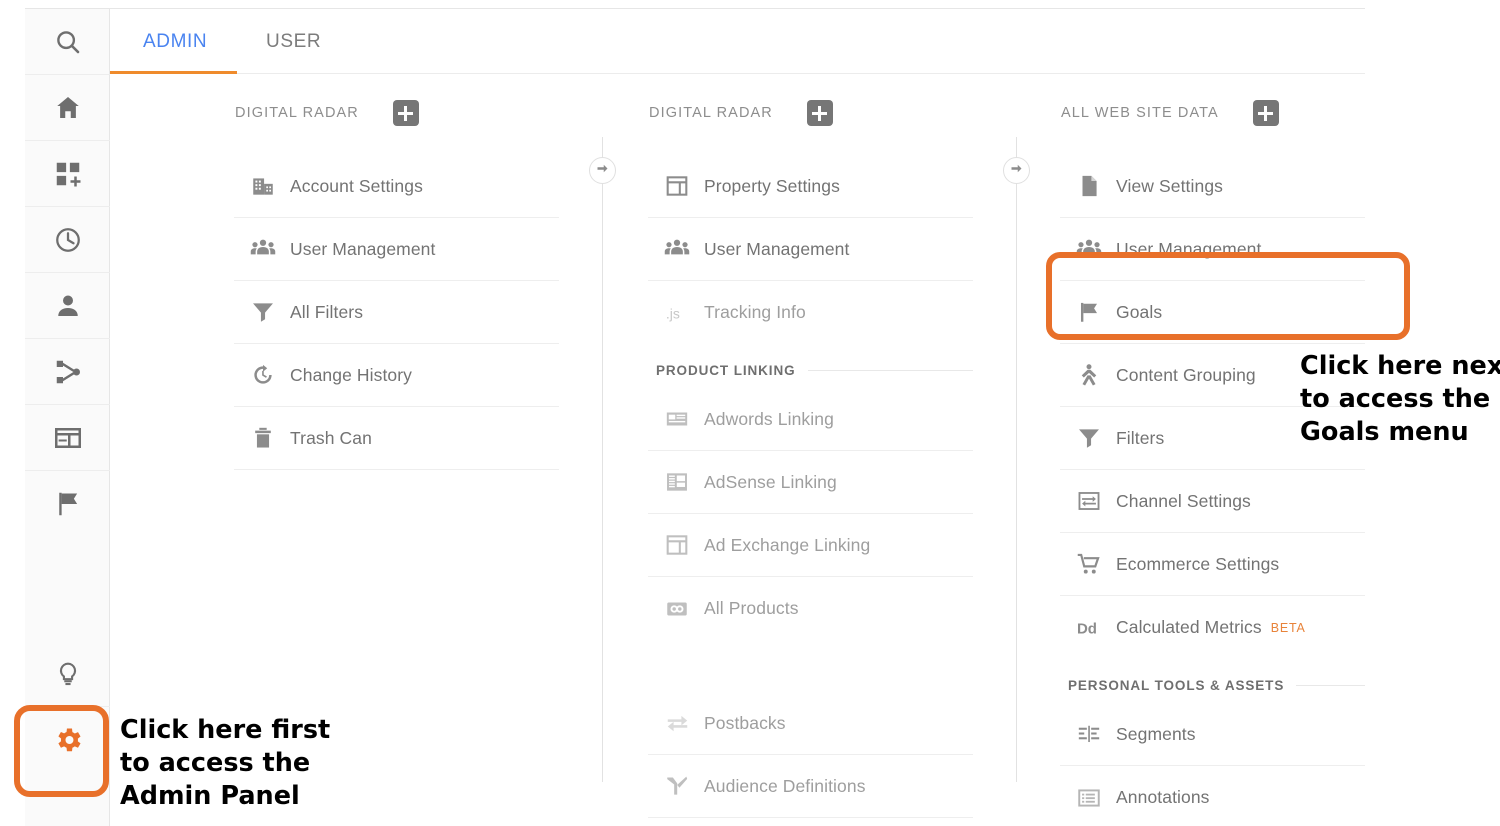 The height and width of the screenshot is (826, 1500). Describe the element at coordinates (210, 796) in the screenshot. I see `admin-note-line-3: Admin Panel` at that location.